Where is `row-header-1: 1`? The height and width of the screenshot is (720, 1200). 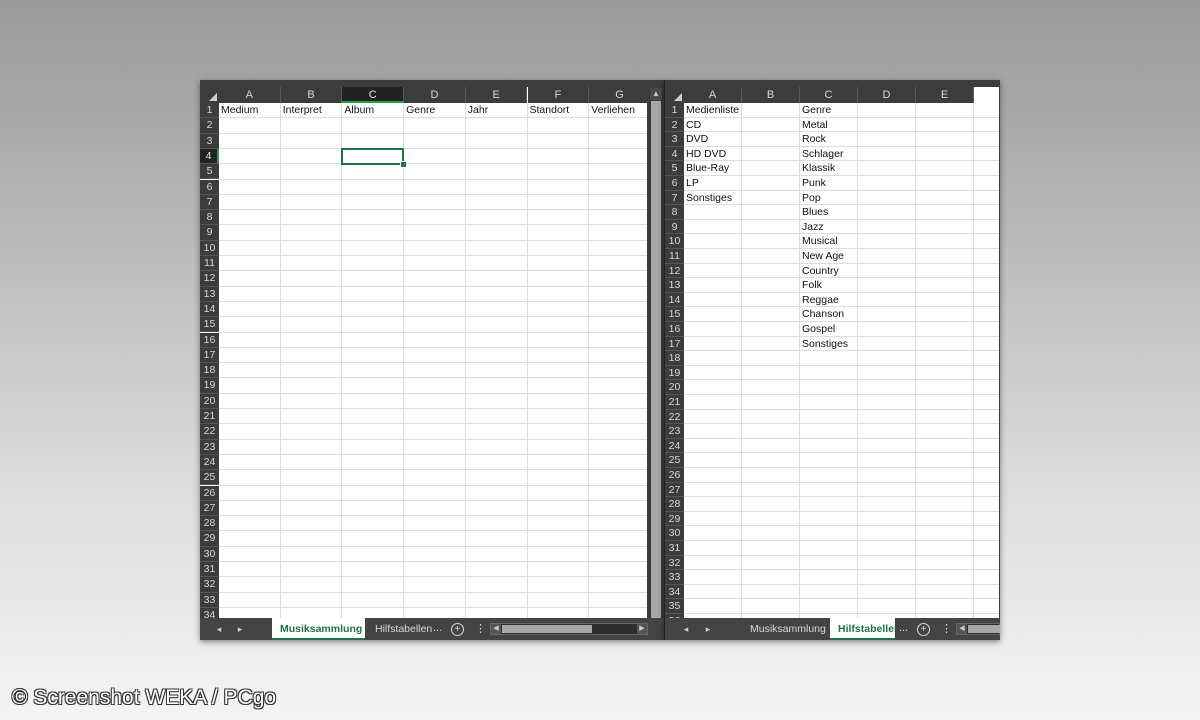
row-header-1: 1 is located at coordinates (674, 110).